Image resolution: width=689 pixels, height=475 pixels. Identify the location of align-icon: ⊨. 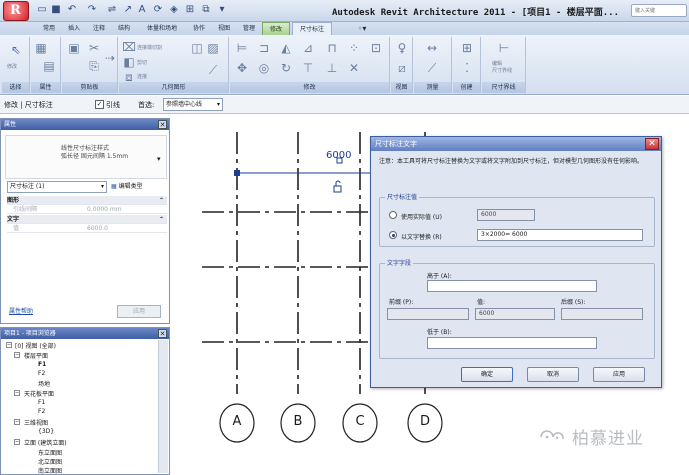
(242, 49).